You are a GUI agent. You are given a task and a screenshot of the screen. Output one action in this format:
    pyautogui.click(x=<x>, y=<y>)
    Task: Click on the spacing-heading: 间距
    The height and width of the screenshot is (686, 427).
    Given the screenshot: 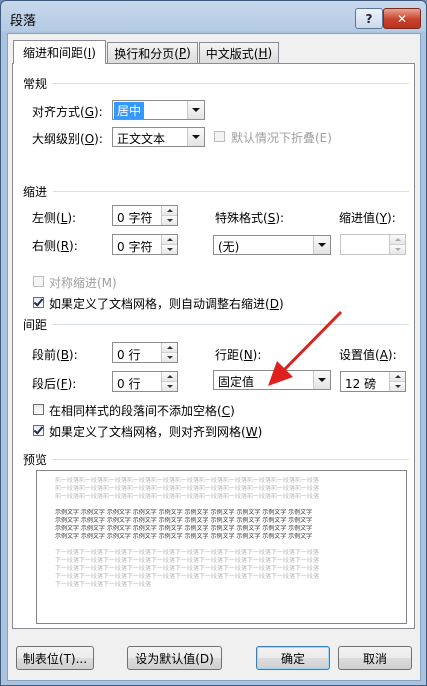 What is the action you would take?
    pyautogui.click(x=35, y=325)
    